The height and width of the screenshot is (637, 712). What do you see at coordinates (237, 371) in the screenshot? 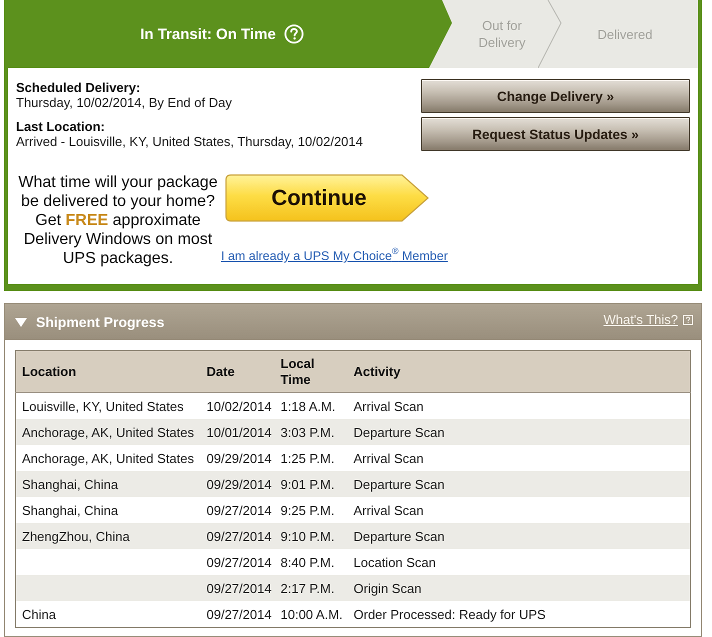
I see `column-header: Date` at bounding box center [237, 371].